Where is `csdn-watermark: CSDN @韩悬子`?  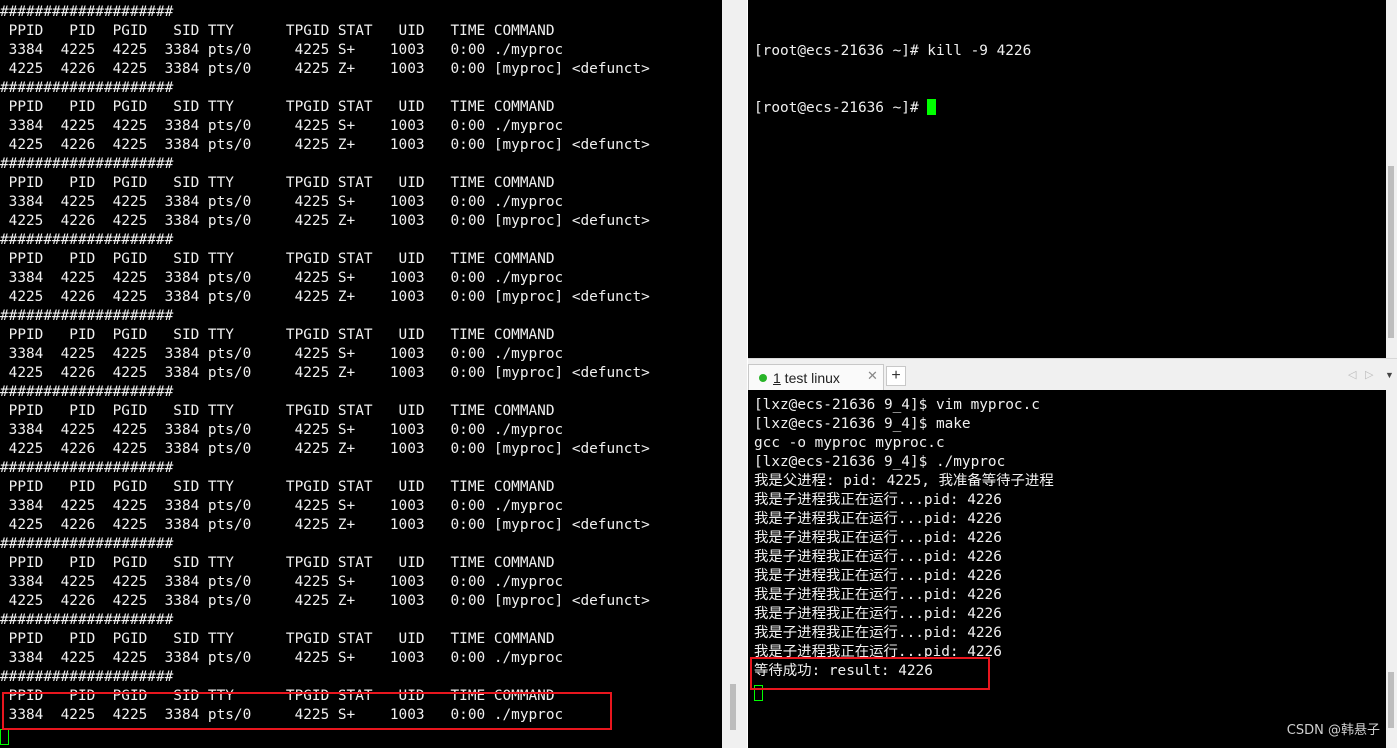
csdn-watermark: CSDN @韩悬子 is located at coordinates (1333, 730).